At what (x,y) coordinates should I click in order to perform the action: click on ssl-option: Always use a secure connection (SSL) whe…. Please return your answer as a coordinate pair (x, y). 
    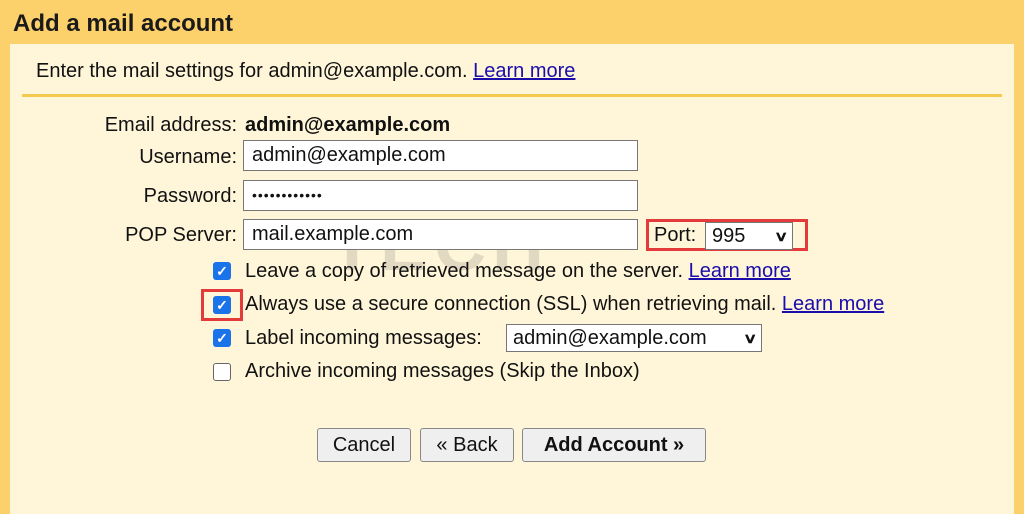
    Looking at the image, I should click on (564, 304).